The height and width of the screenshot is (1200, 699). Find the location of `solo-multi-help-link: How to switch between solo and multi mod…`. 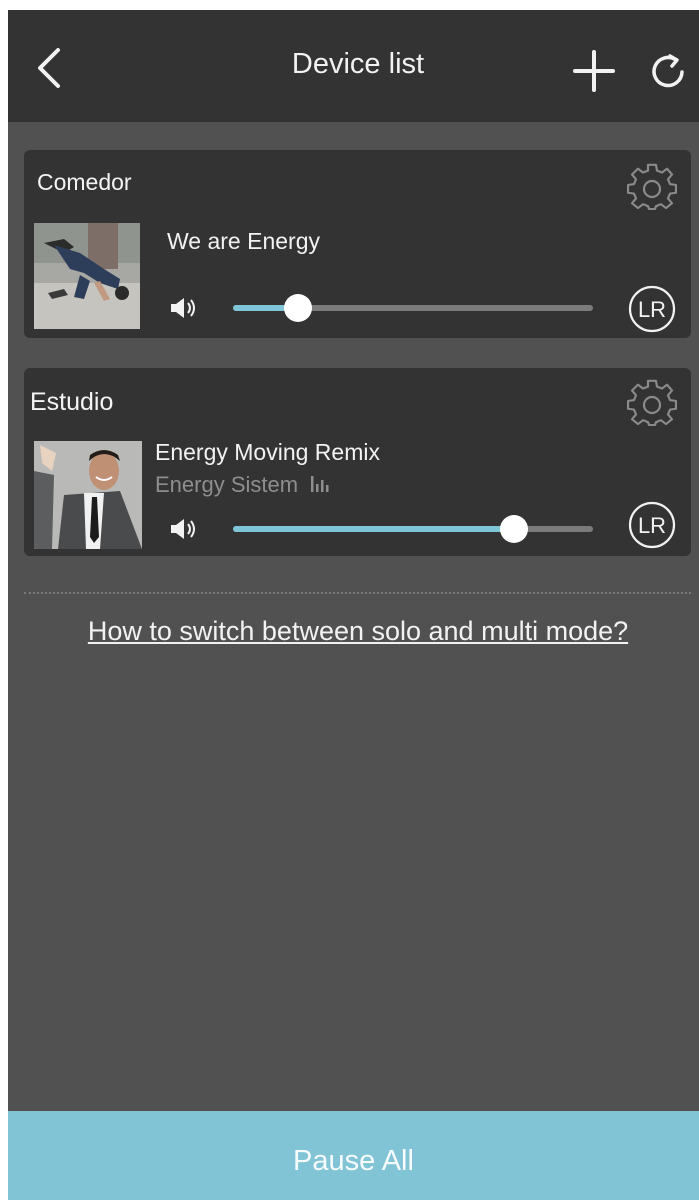

solo-multi-help-link: How to switch between solo and multi mod… is located at coordinates (353, 631).